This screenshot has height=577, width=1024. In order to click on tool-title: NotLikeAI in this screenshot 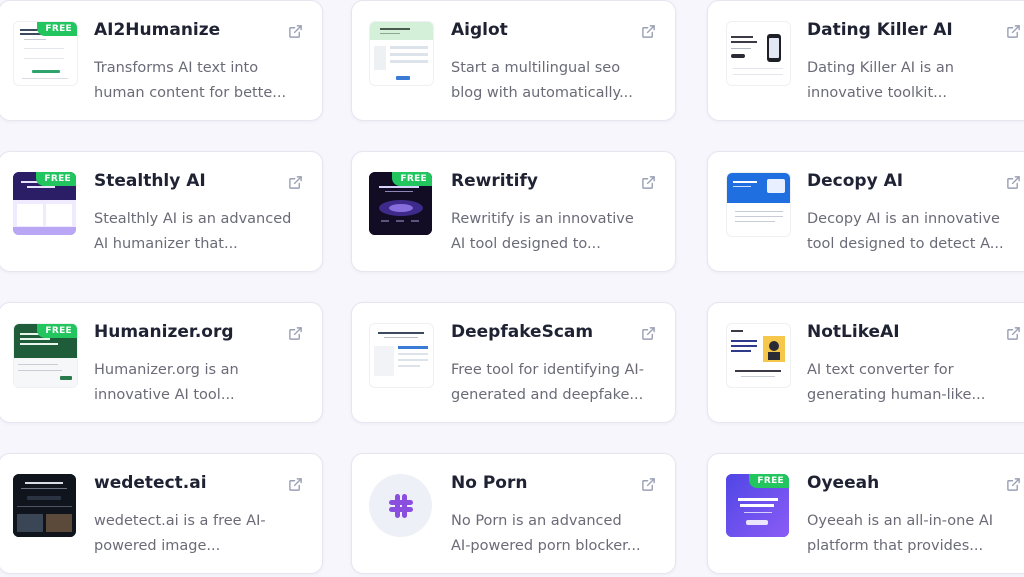, I will do `click(853, 332)`.